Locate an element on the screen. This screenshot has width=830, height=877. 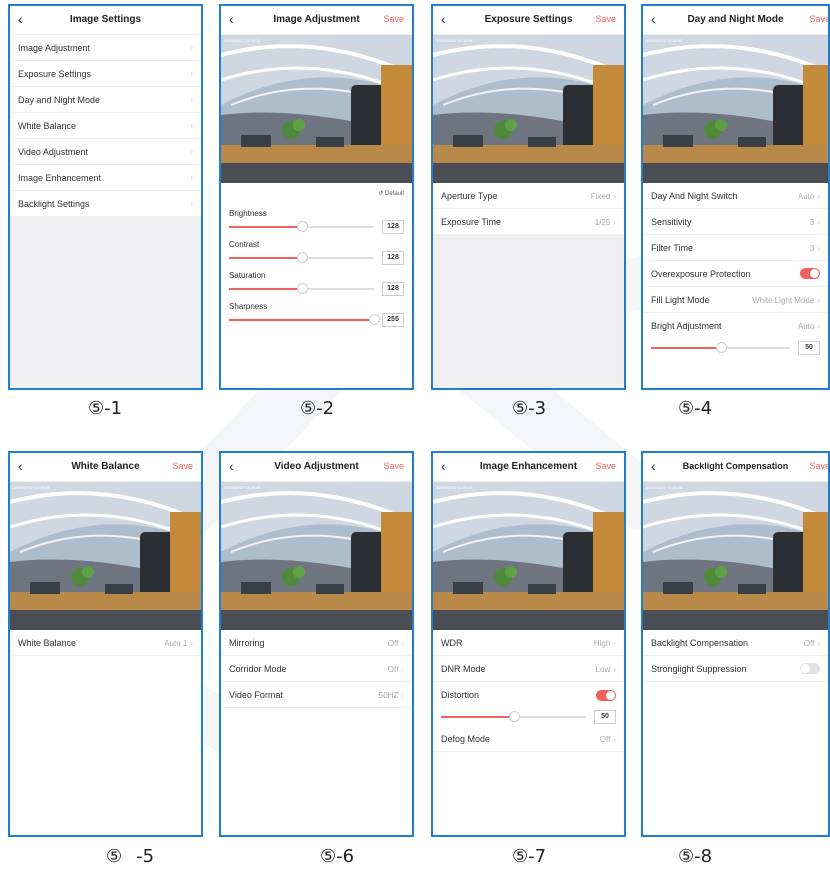
slider-label: Sharpness is located at coordinates (248, 306).